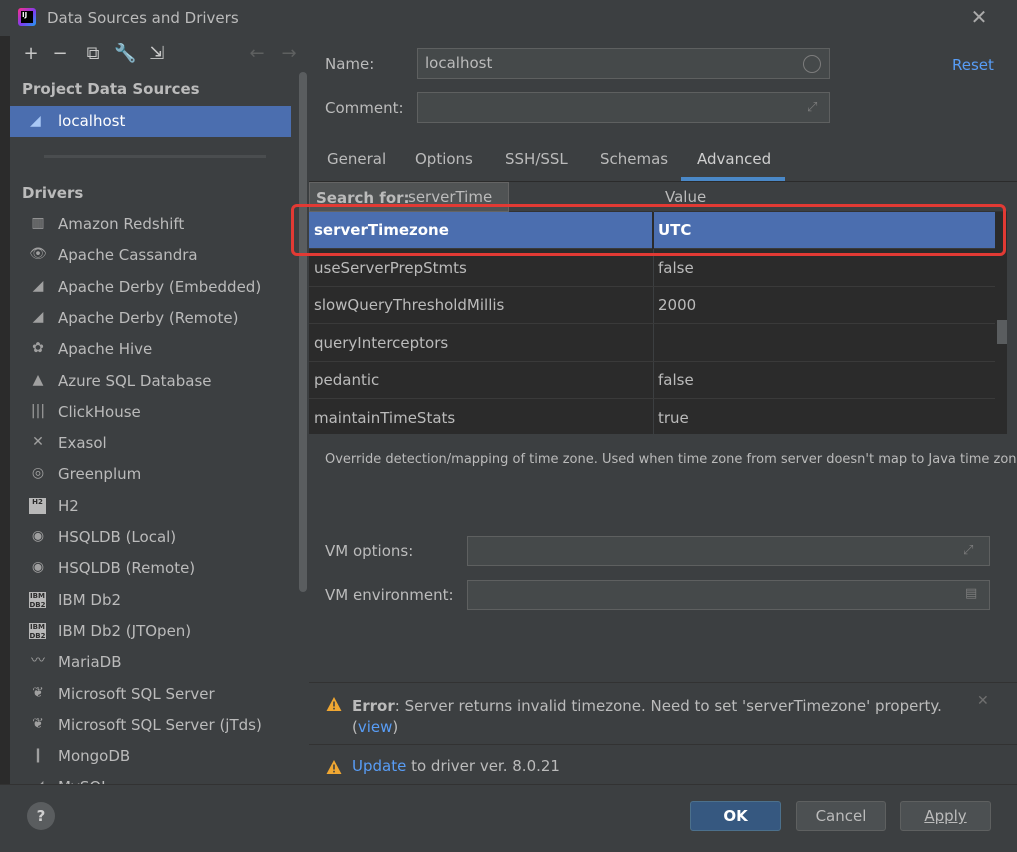 This screenshot has height=852, width=1017. Describe the element at coordinates (38, 410) in the screenshot. I see `clickhouse-icon: |||` at that location.